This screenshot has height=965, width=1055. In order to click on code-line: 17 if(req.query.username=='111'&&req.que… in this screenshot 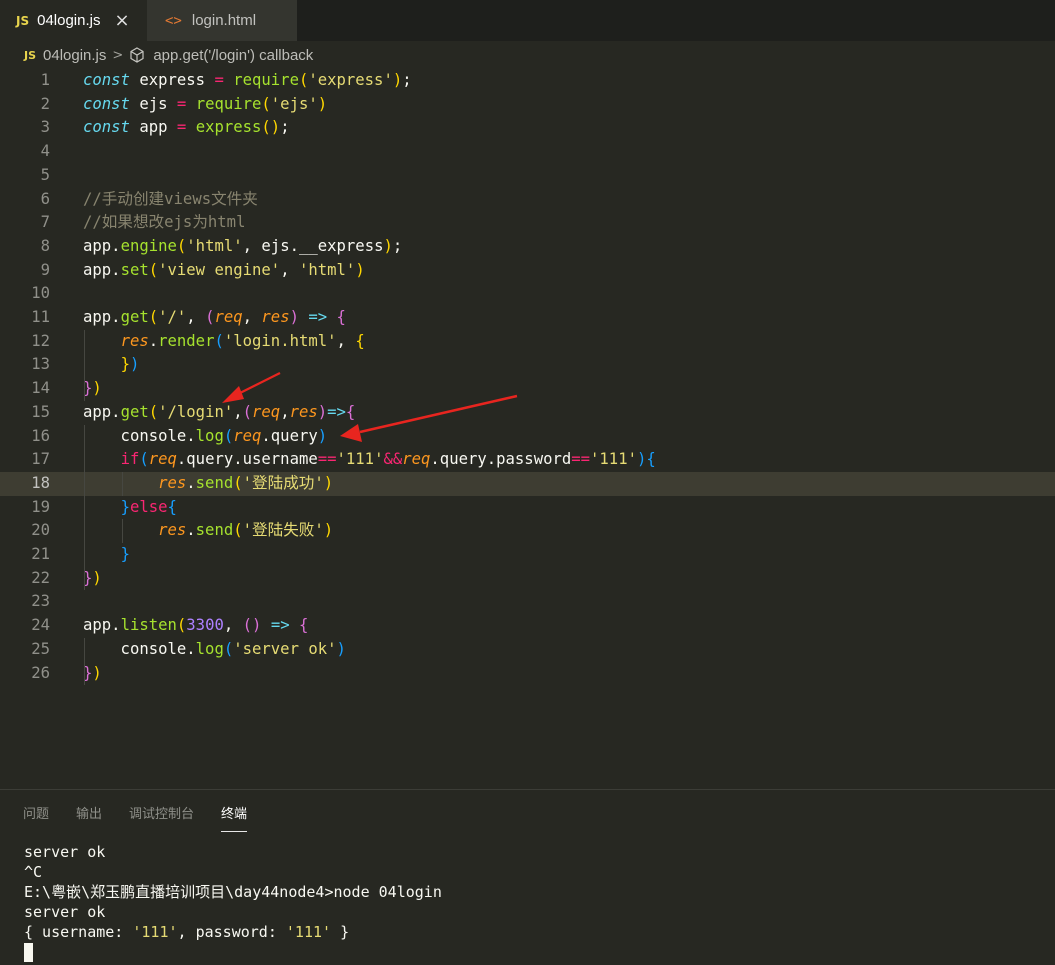, I will do `click(527, 460)`.